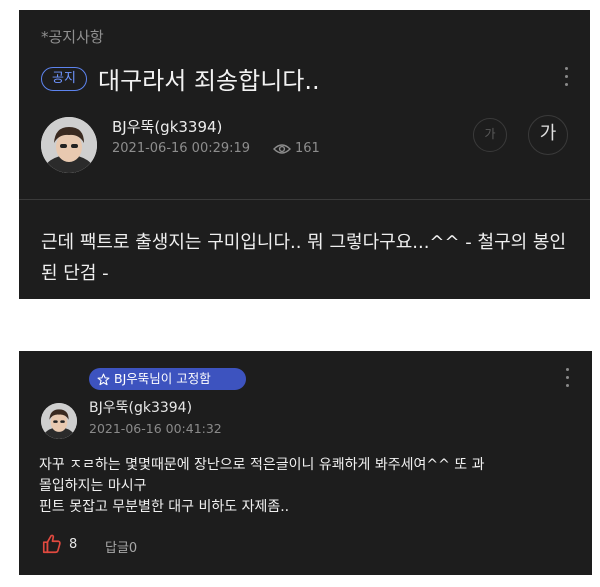 The width and height of the screenshot is (600, 587). Describe the element at coordinates (282, 148) in the screenshot. I see `eye-icon` at that location.